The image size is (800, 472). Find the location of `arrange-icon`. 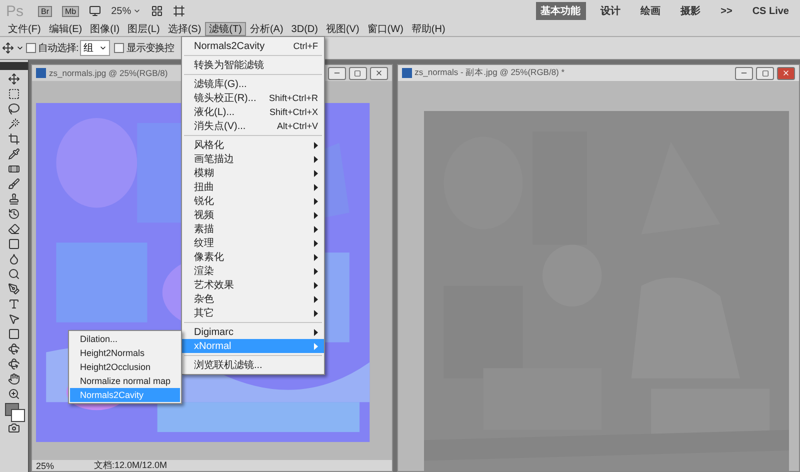

arrange-icon is located at coordinates (157, 11).